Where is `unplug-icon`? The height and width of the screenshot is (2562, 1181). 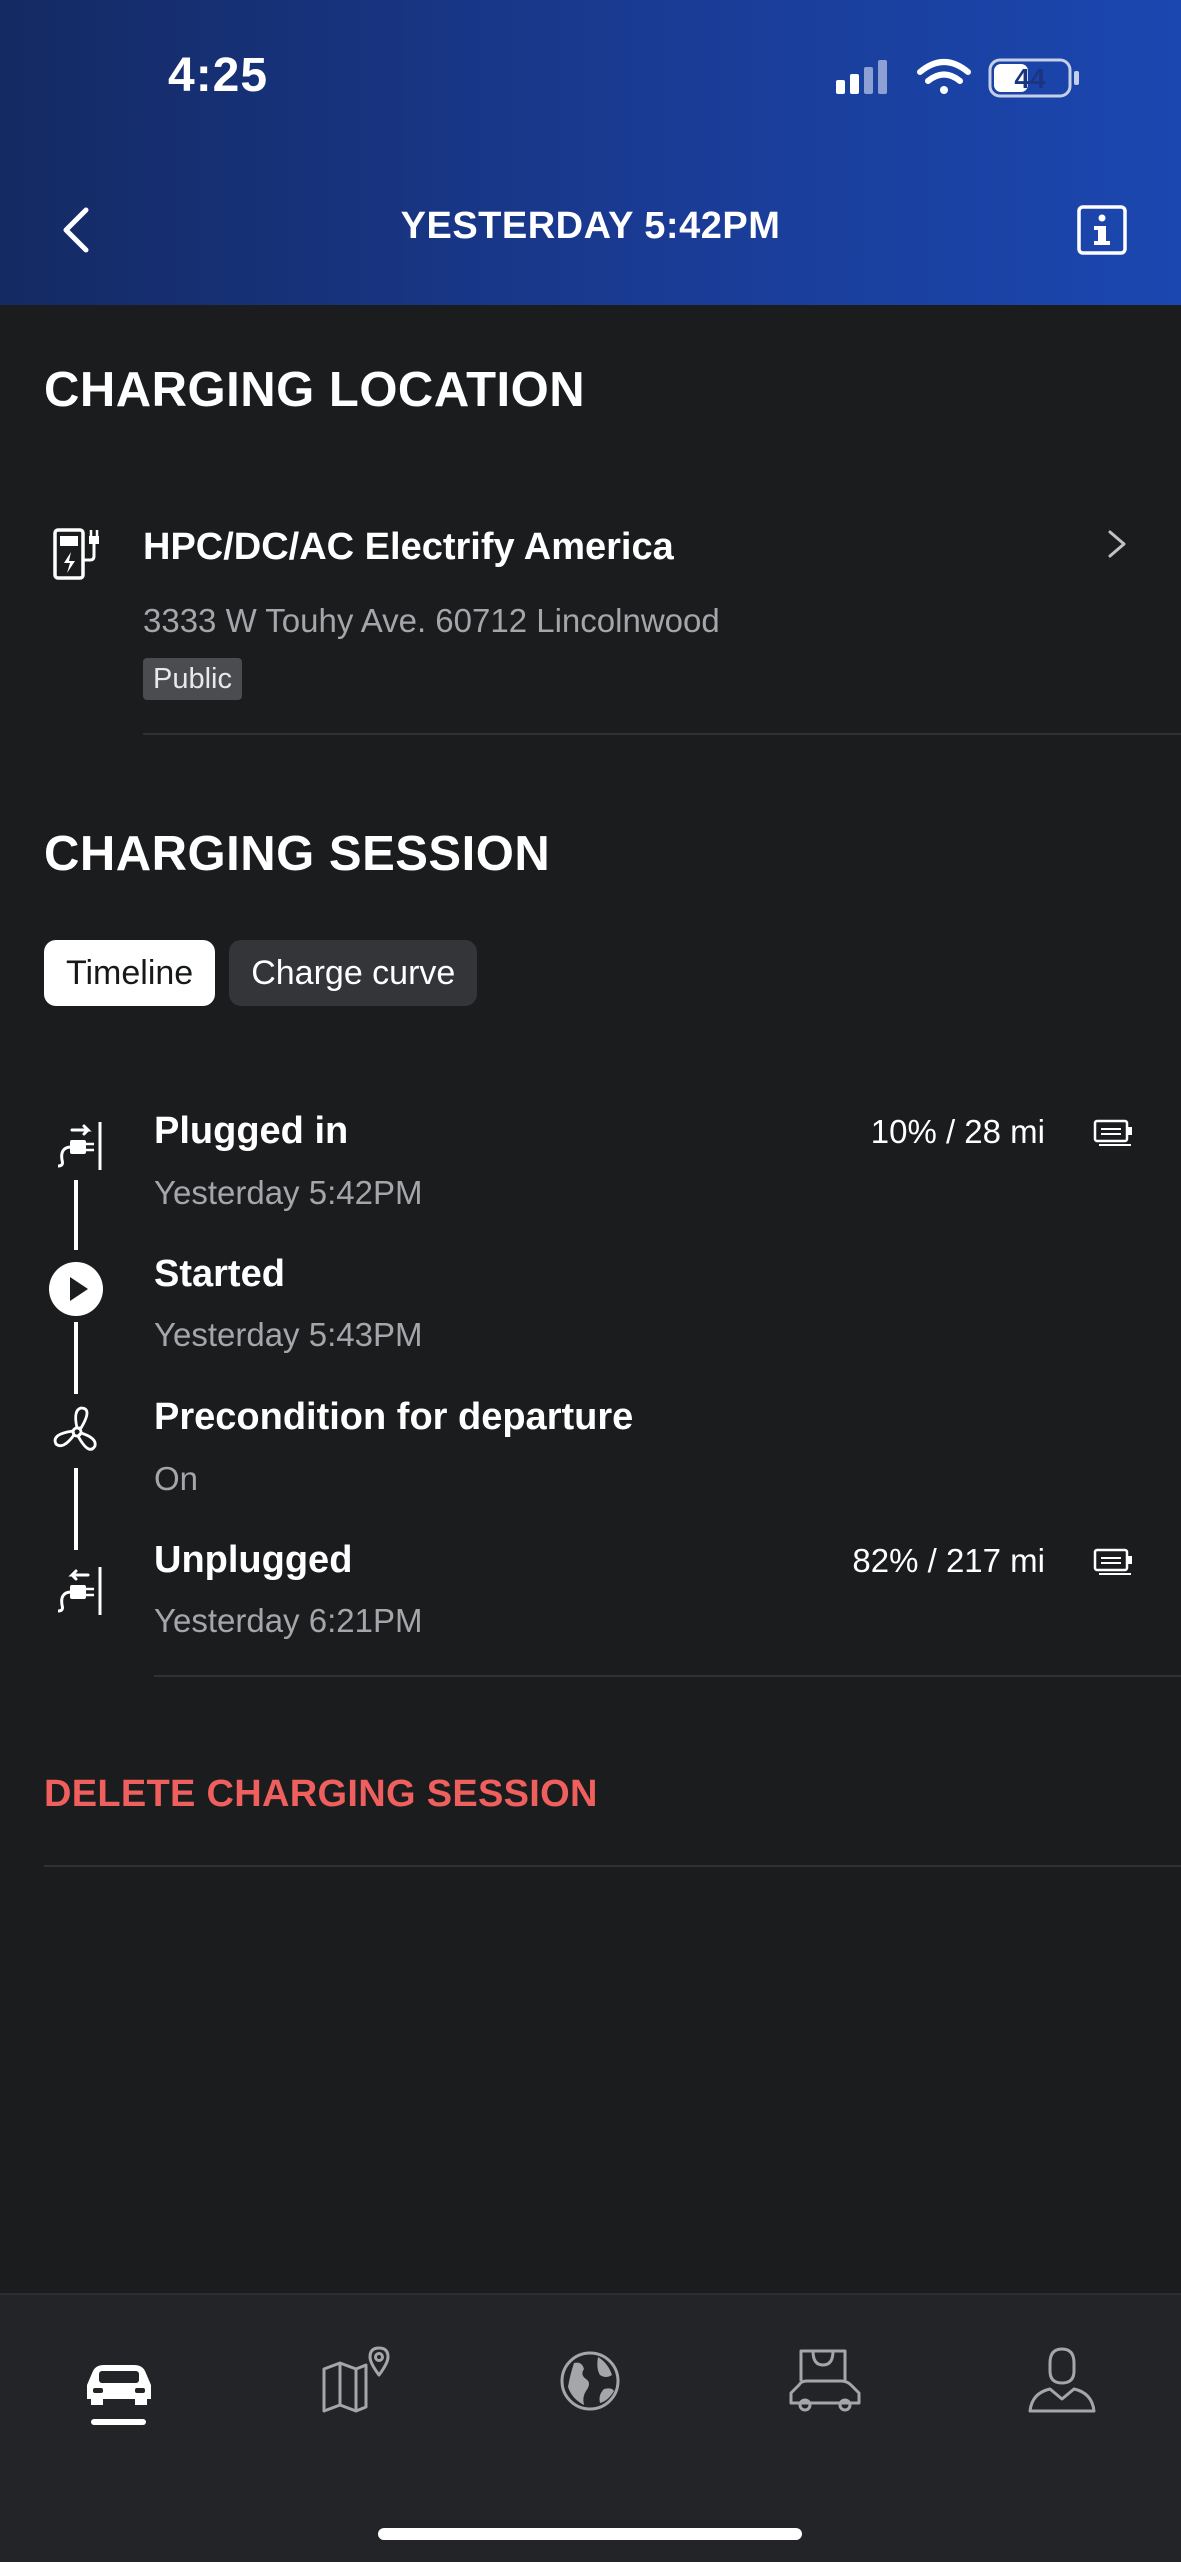
unplug-icon is located at coordinates (79, 1591).